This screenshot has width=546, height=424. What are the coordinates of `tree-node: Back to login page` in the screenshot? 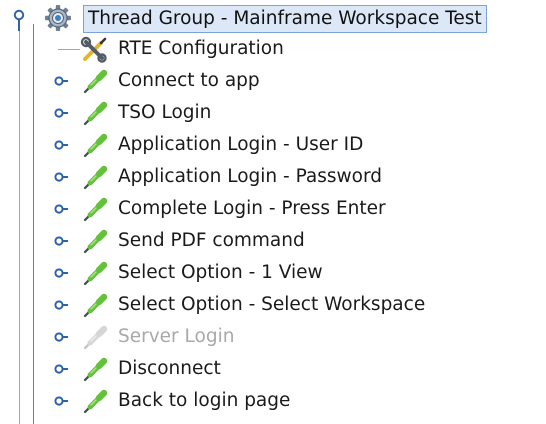 It's located at (273, 401).